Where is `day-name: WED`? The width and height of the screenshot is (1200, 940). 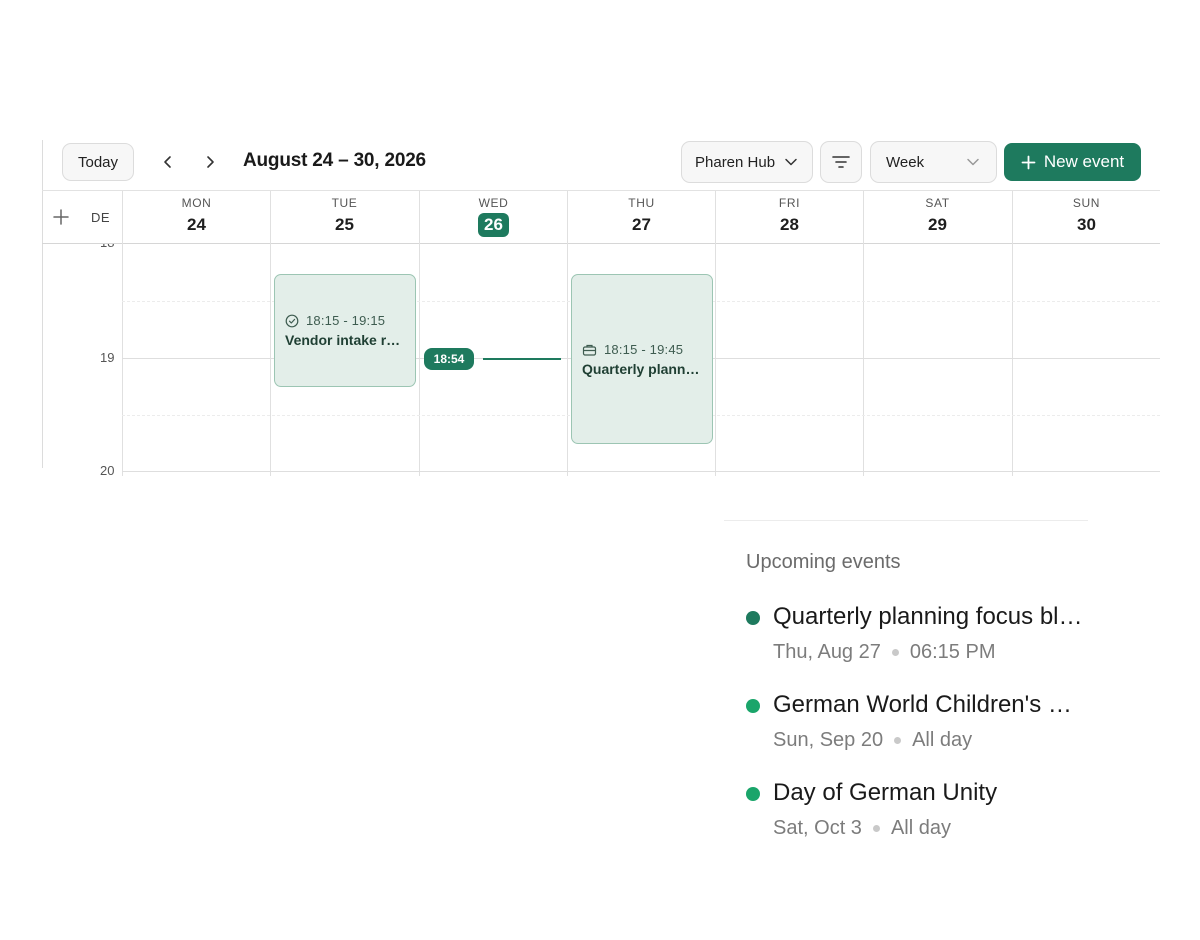 day-name: WED is located at coordinates (493, 203).